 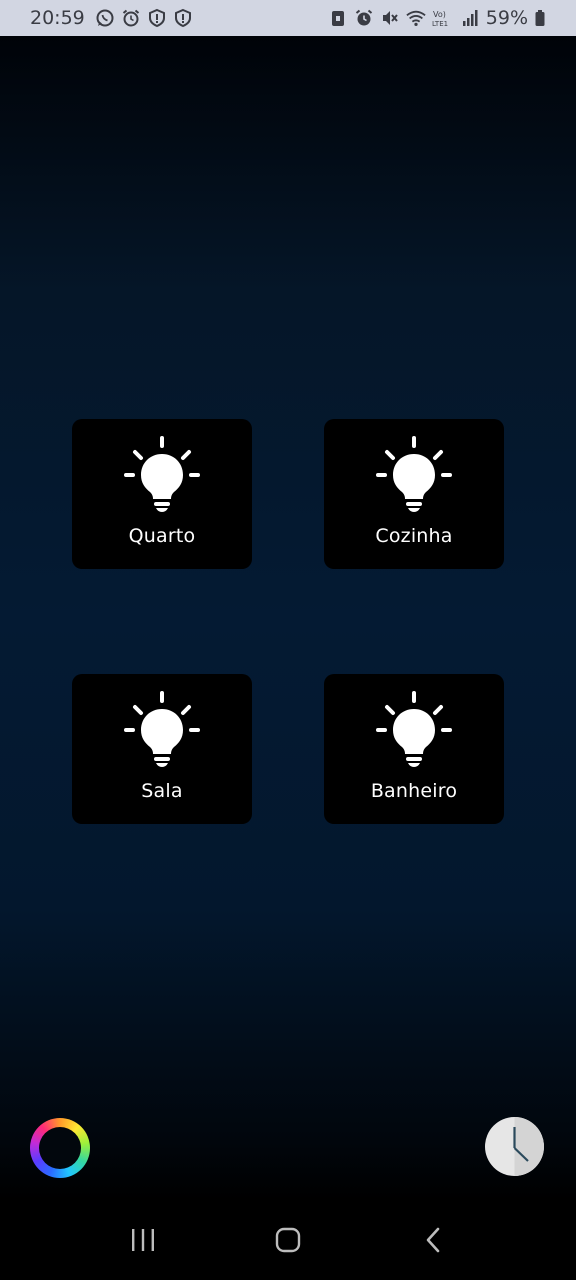 I want to click on navigation-bar, so click(x=288, y=1240).